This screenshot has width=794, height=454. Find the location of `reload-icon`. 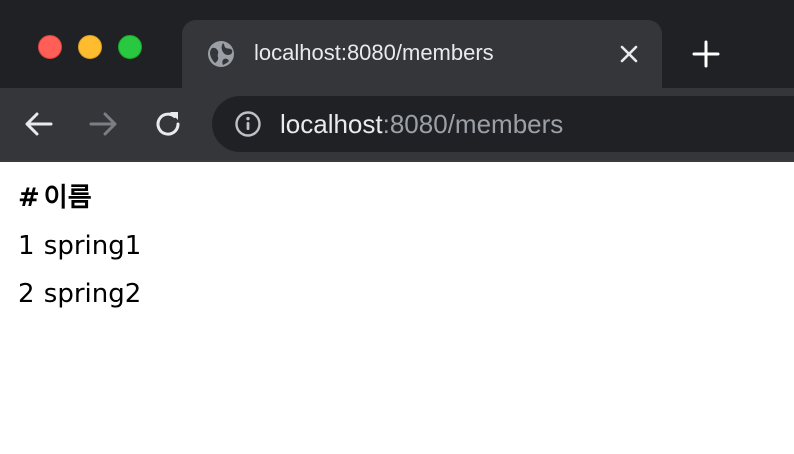

reload-icon is located at coordinates (168, 124).